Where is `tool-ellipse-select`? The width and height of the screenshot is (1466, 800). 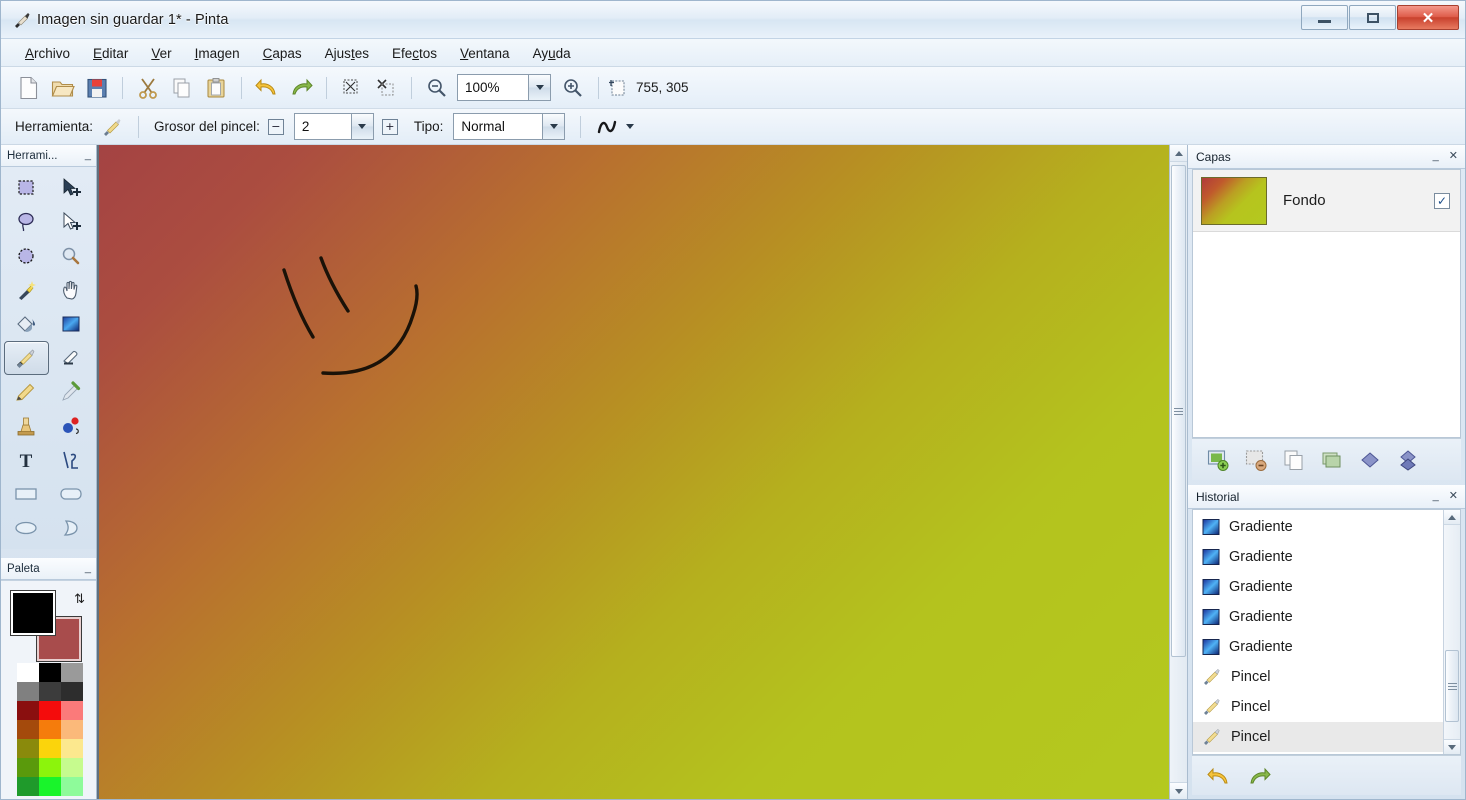 tool-ellipse-select is located at coordinates (26, 256).